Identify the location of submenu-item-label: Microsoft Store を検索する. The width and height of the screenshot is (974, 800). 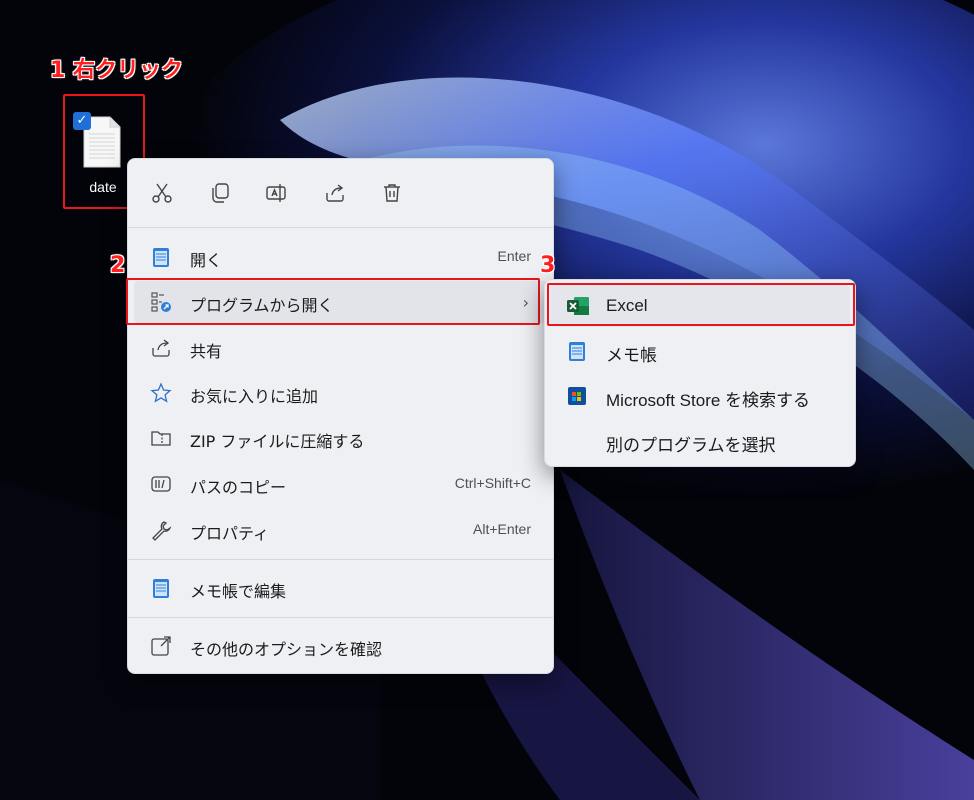
(708, 400).